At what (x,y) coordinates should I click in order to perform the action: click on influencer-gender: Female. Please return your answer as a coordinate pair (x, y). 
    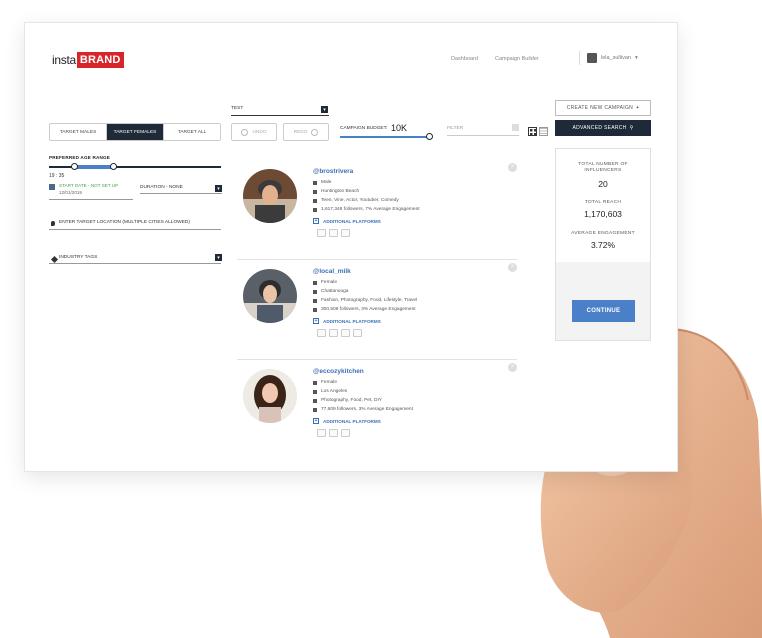
    Looking at the image, I should click on (325, 282).